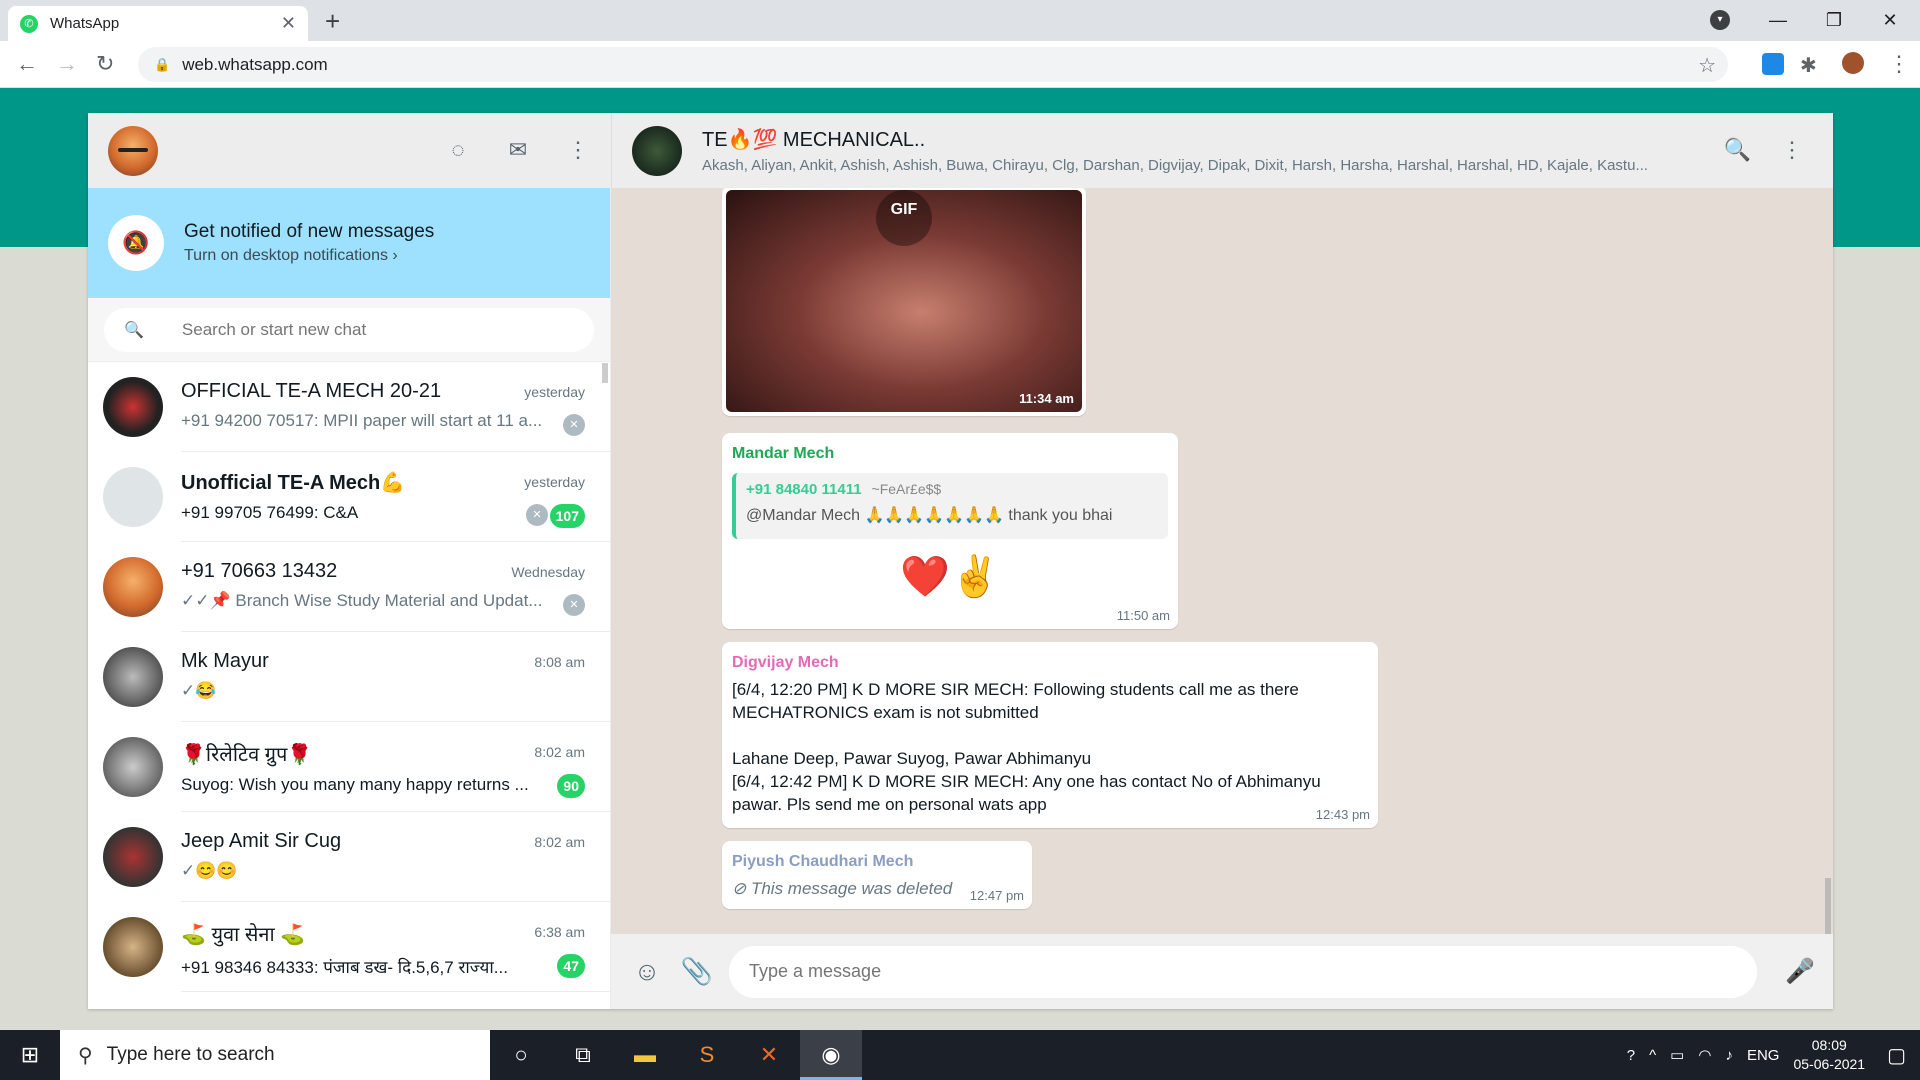  I want to click on wifi-icon: ◠, so click(1704, 1055).